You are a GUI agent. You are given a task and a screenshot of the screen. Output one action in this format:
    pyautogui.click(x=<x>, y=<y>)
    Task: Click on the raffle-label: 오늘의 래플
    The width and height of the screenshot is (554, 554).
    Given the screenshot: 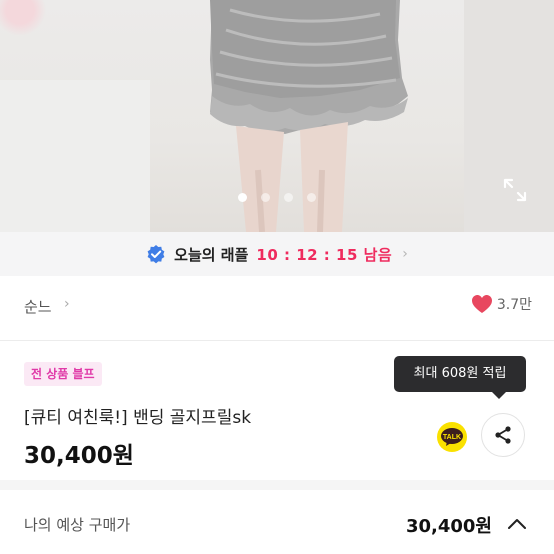 What is the action you would take?
    pyautogui.click(x=211, y=254)
    